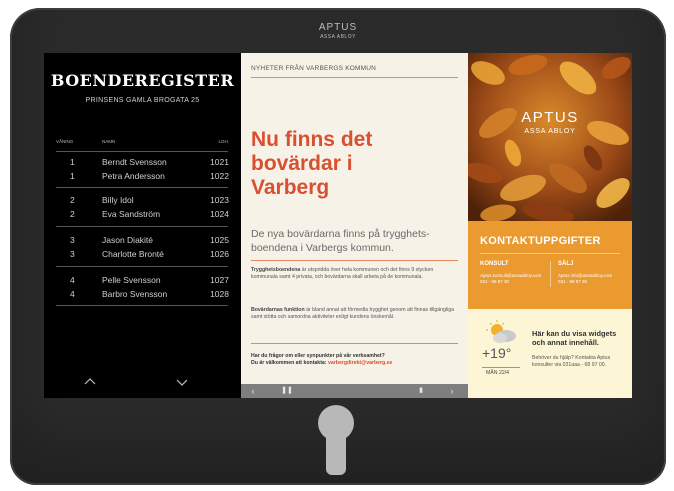 This screenshot has width=674, height=491. What do you see at coordinates (550, 122) in the screenshot?
I see `aptus-logo: APTUS ASSA ABLOY` at bounding box center [550, 122].